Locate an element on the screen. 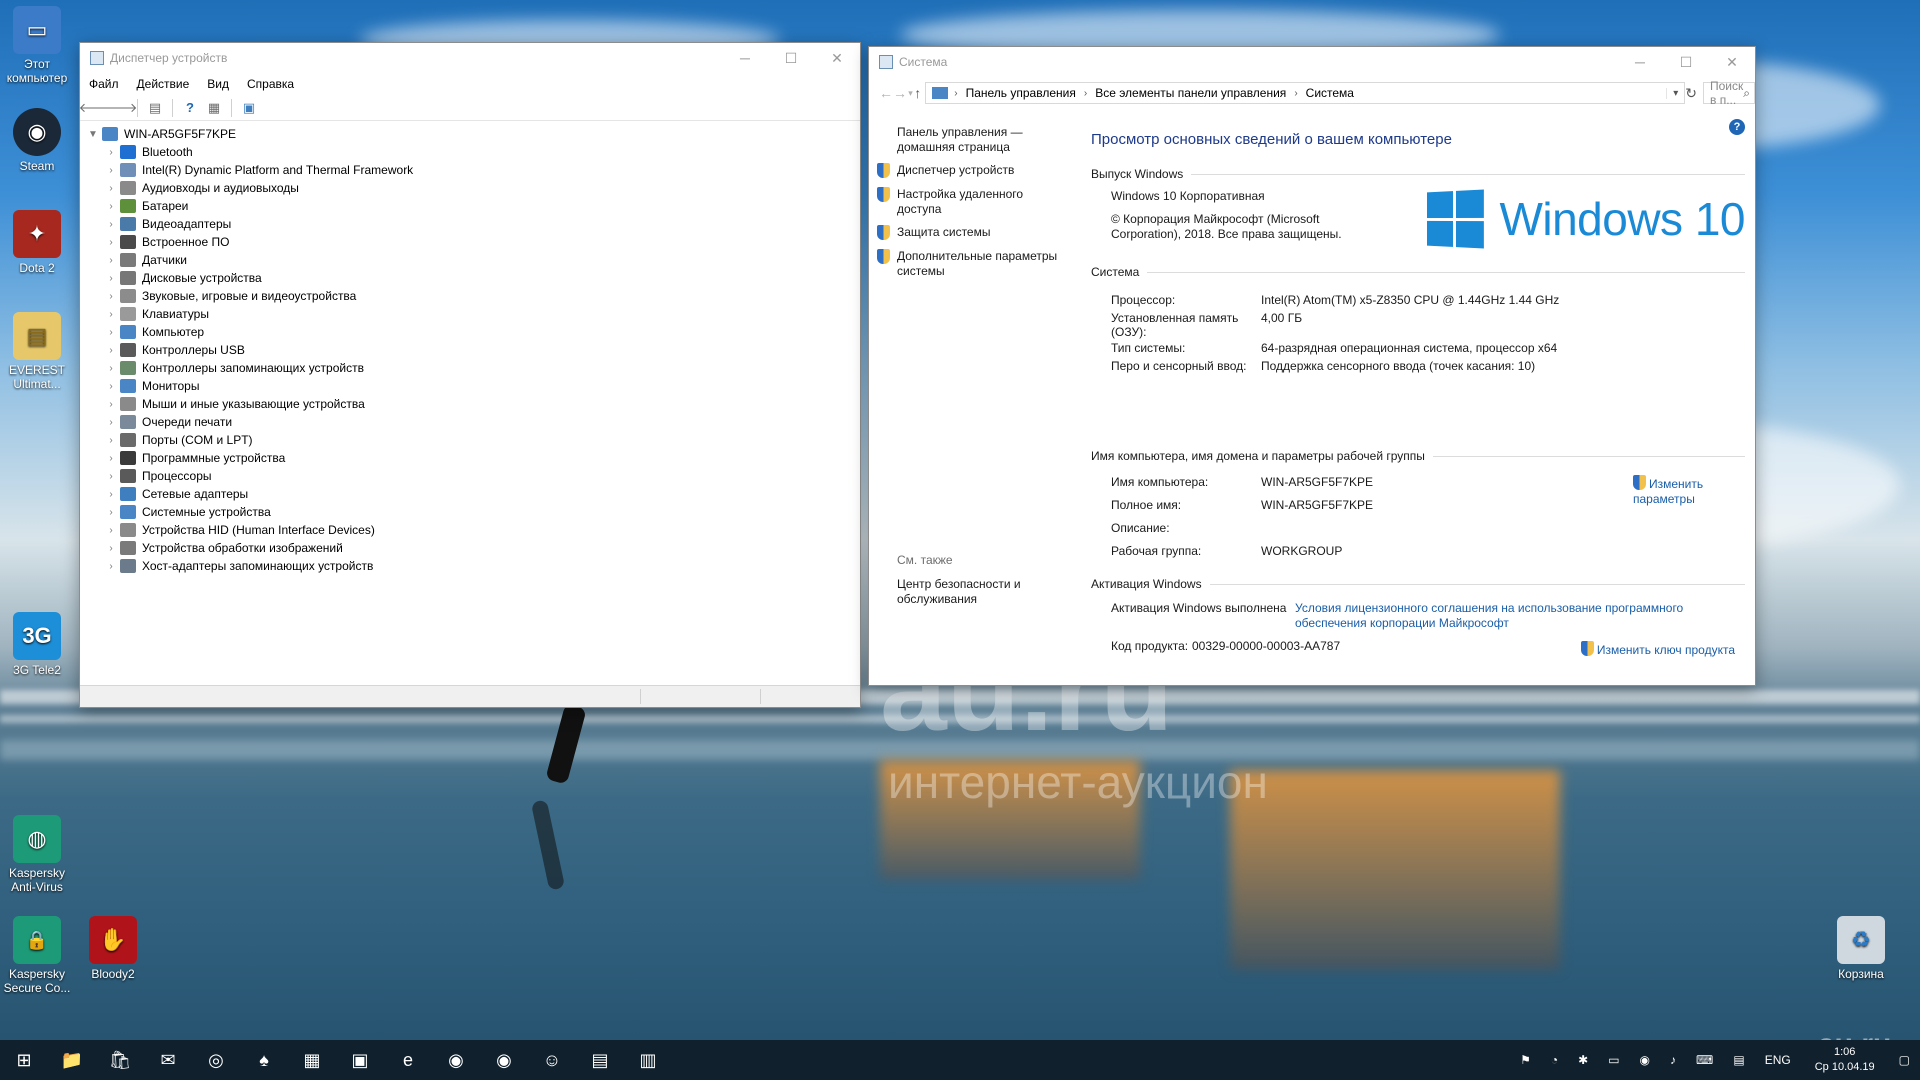 The height and width of the screenshot is (1080, 1920). advanced-system-settings-link: Дополнительные параметры системы is located at coordinates (972, 264).